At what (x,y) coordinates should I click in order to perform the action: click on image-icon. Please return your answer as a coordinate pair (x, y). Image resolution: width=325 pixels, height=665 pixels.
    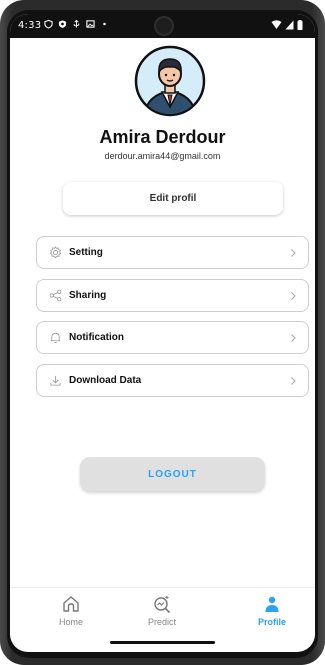
    Looking at the image, I should click on (90, 24).